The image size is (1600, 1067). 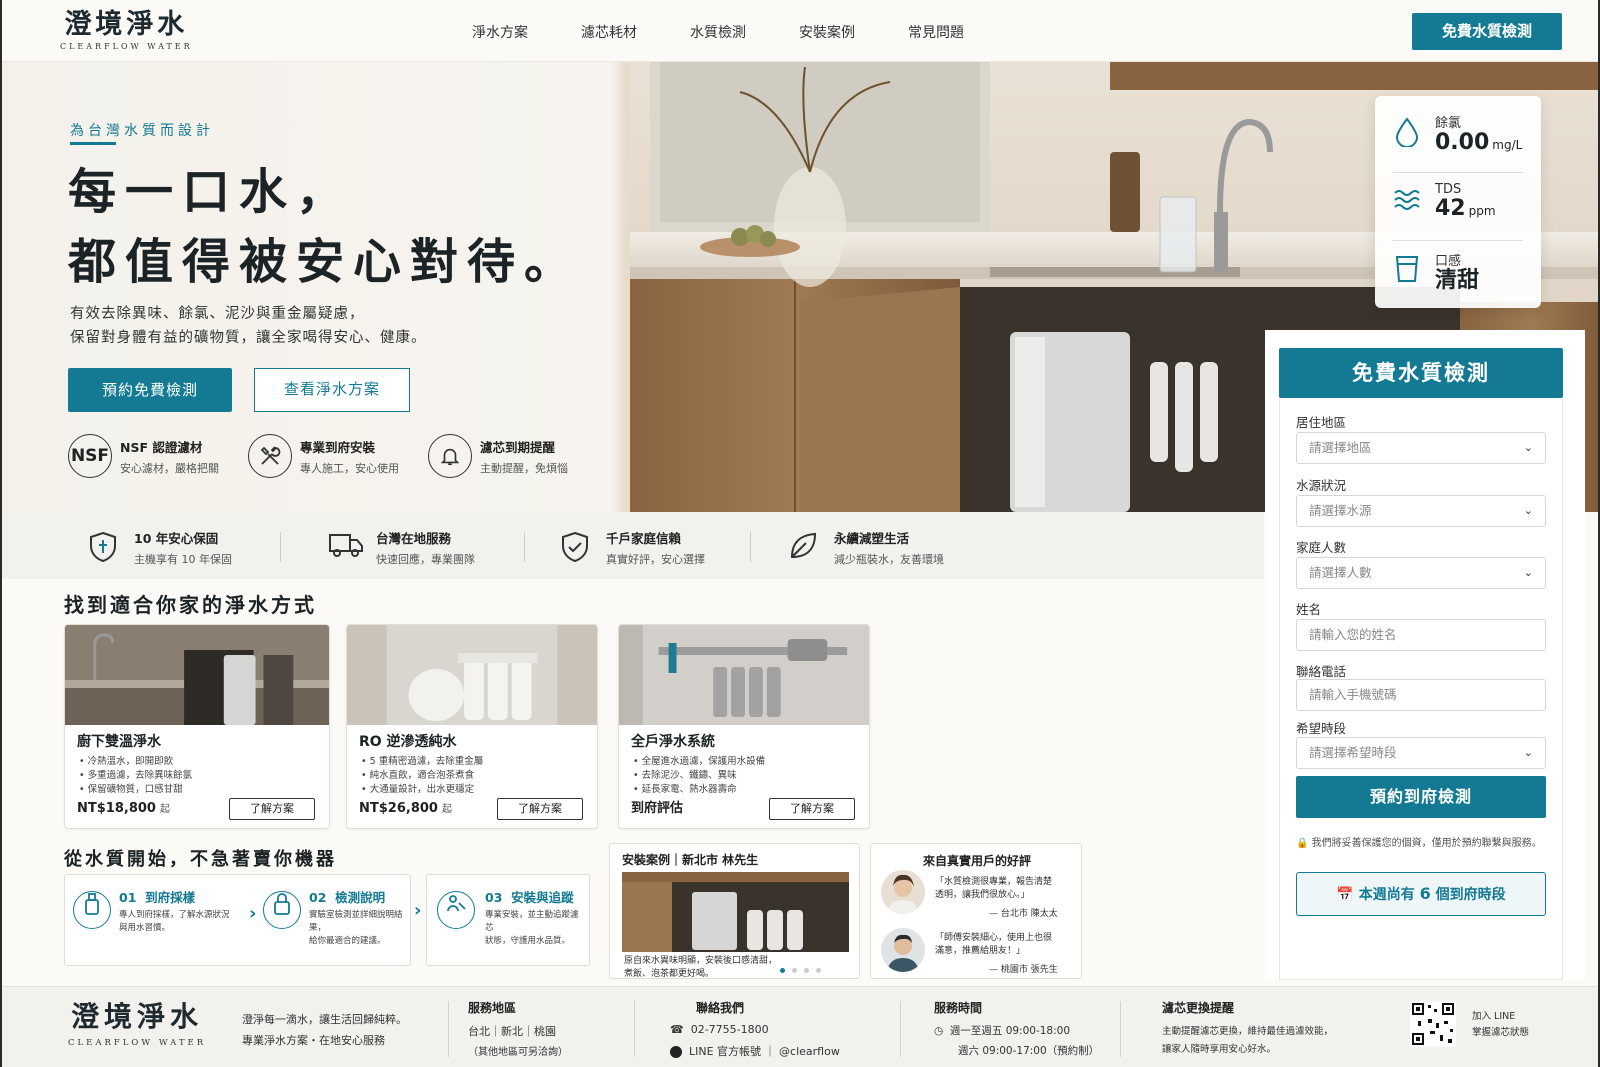 I want to click on stat-value: 清甜, so click(x=1457, y=280).